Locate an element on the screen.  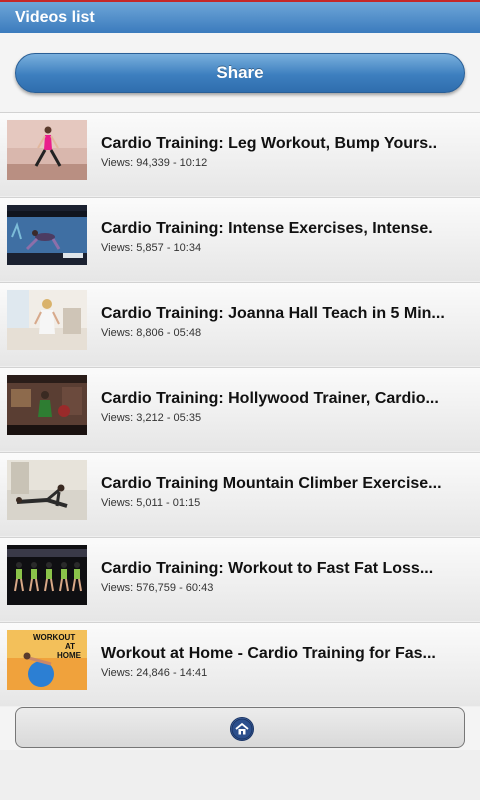
video-meta: Views: 5,011 - 01:15 is located at coordinates (151, 503).